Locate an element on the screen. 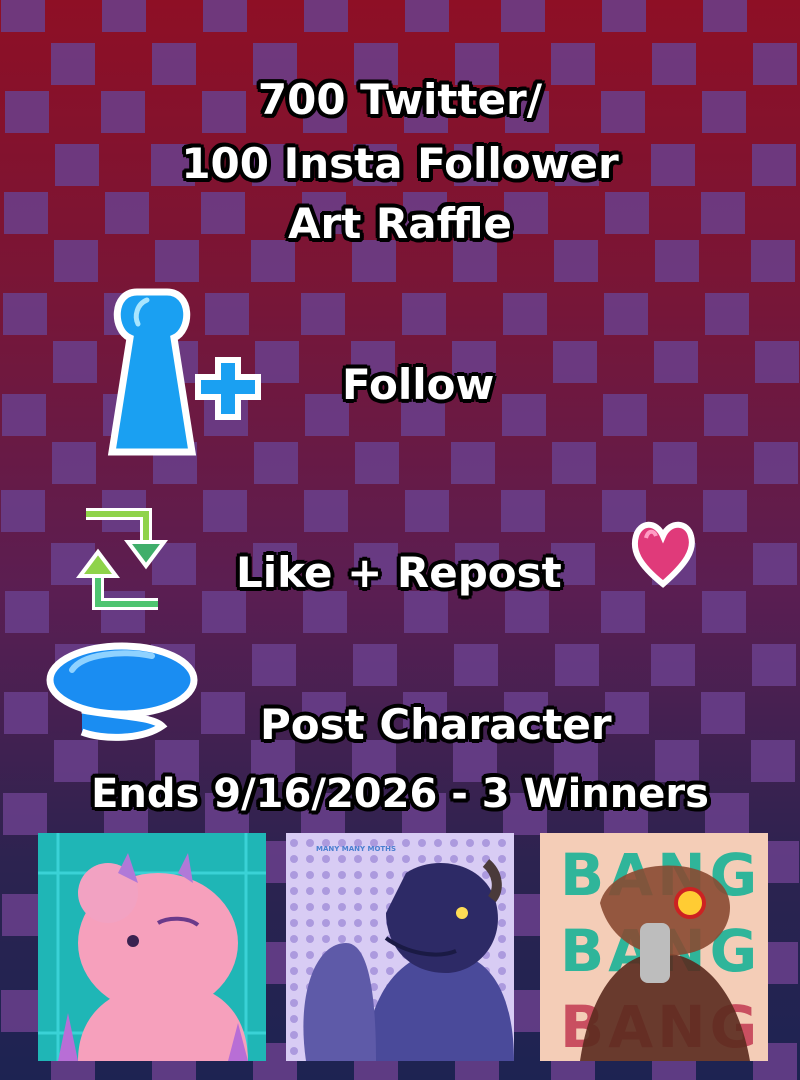 Image resolution: width=800 pixels, height=1080 pixels. repost-arrows-icon is located at coordinates (122, 561).